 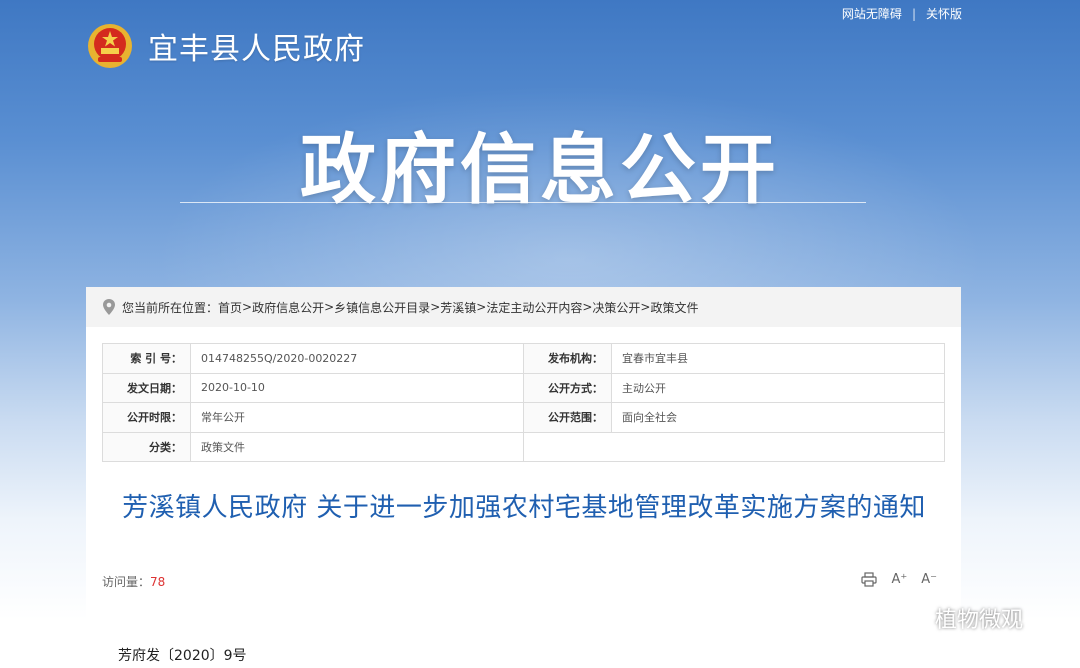 What do you see at coordinates (126, 582) in the screenshot?
I see `views-label: 访问量：` at bounding box center [126, 582].